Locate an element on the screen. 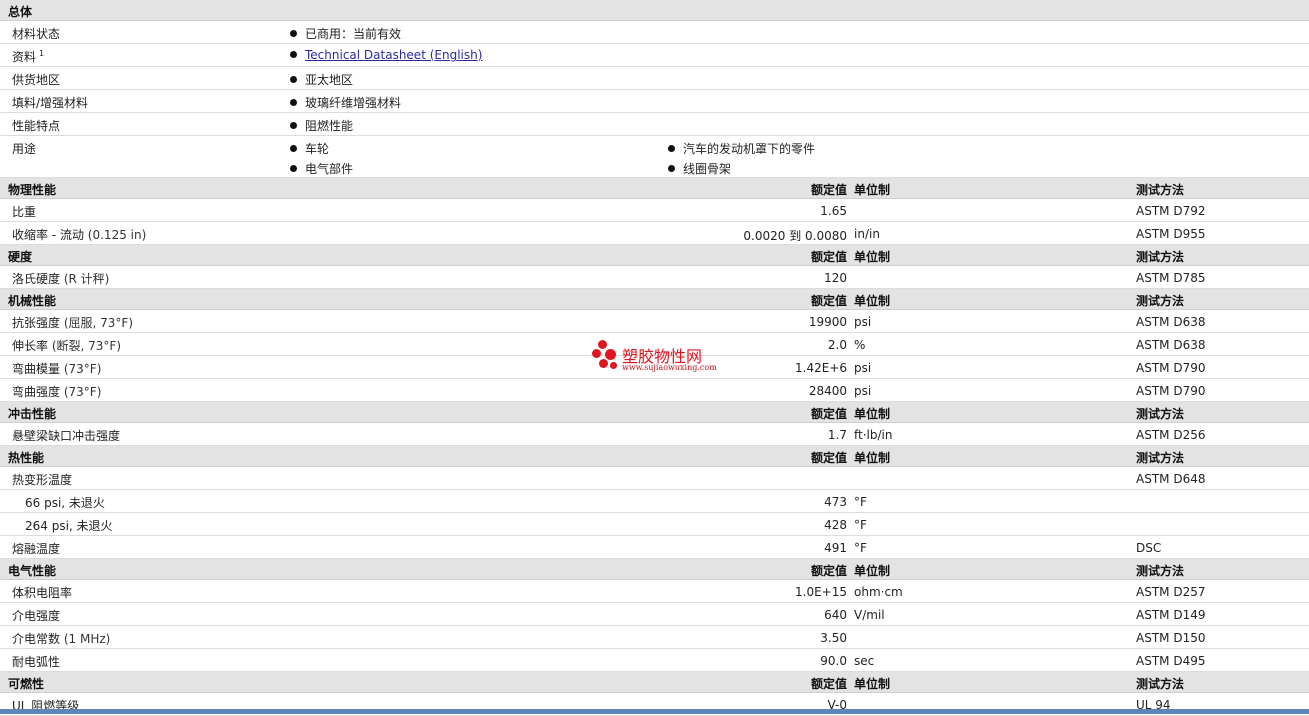 The height and width of the screenshot is (716, 1309). property-value: 120 is located at coordinates (835, 278).